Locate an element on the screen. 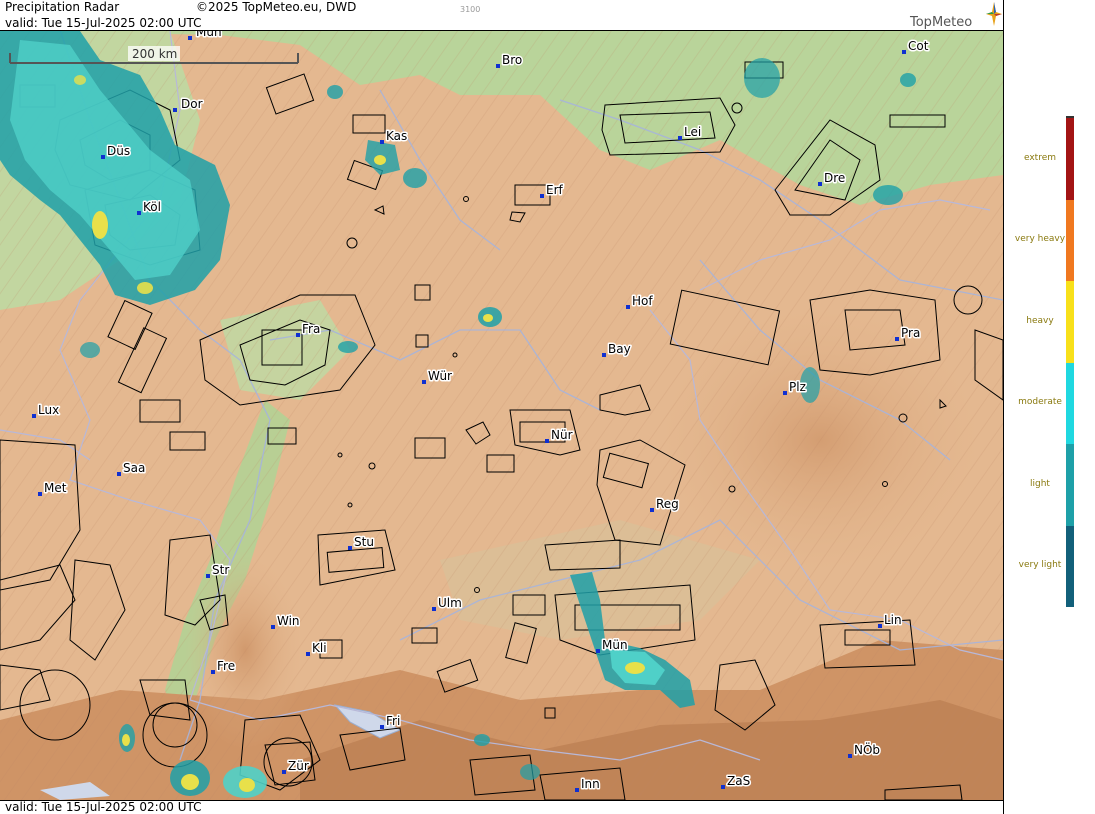 This screenshot has width=1095, height=814. city-label-nob: NÖb is located at coordinates (867, 749).